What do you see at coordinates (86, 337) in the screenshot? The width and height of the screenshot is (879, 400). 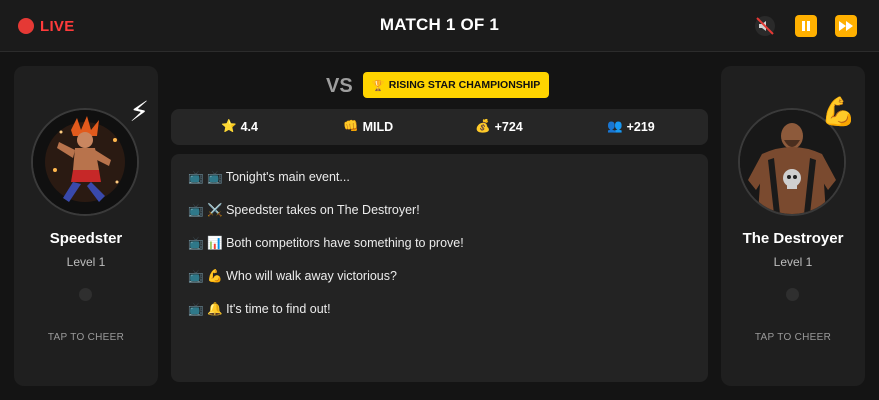 I see `left-tap-to-cheer-button: TAP TO CHEER` at bounding box center [86, 337].